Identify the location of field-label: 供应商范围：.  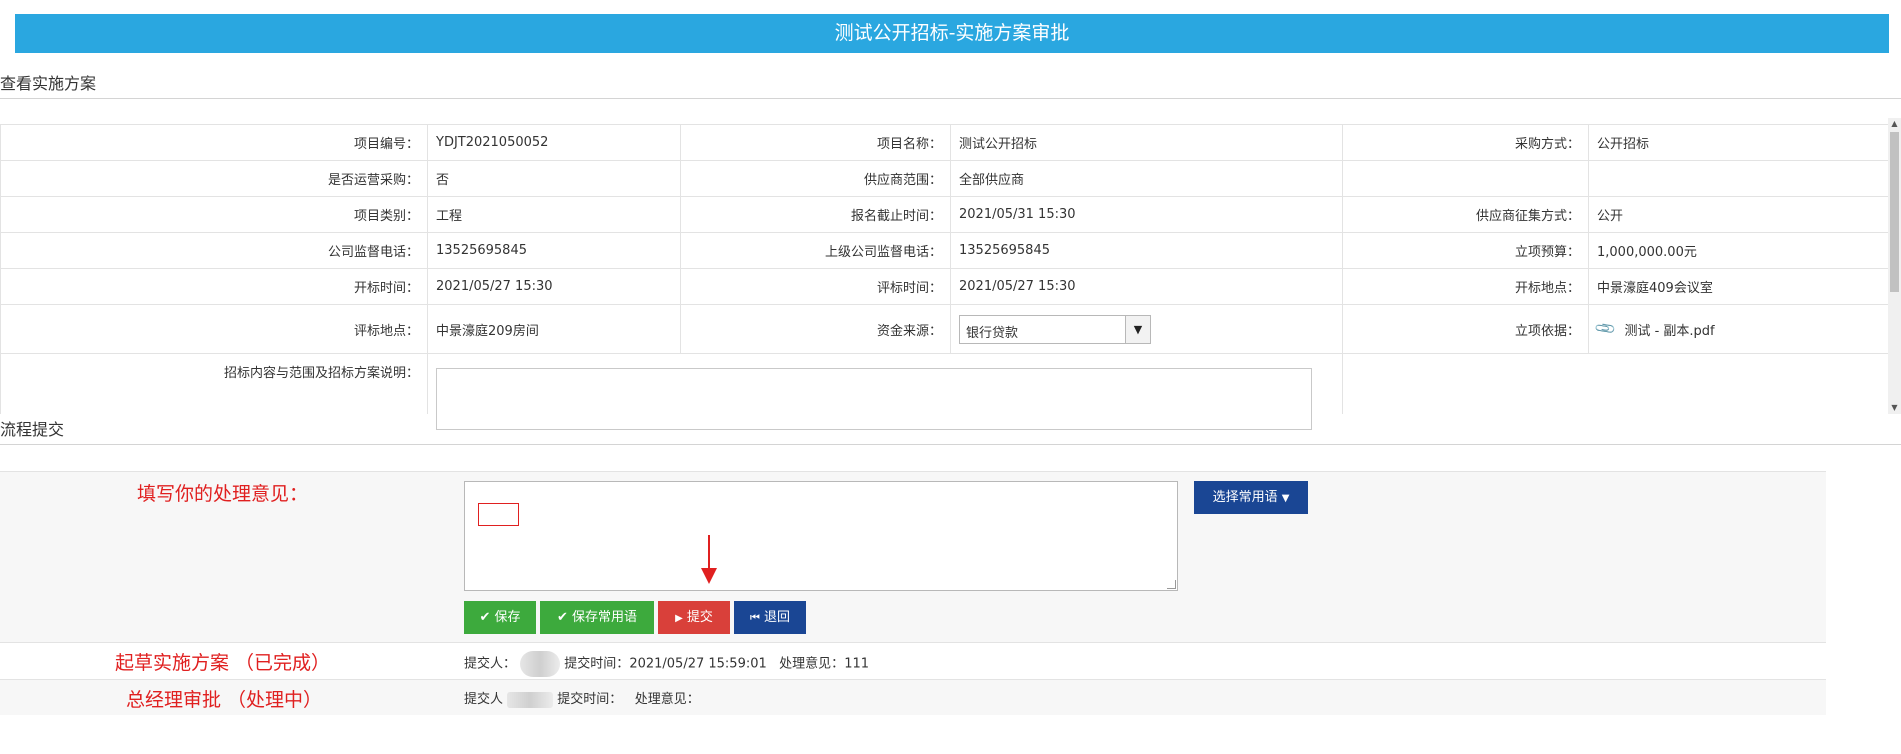
(815, 178).